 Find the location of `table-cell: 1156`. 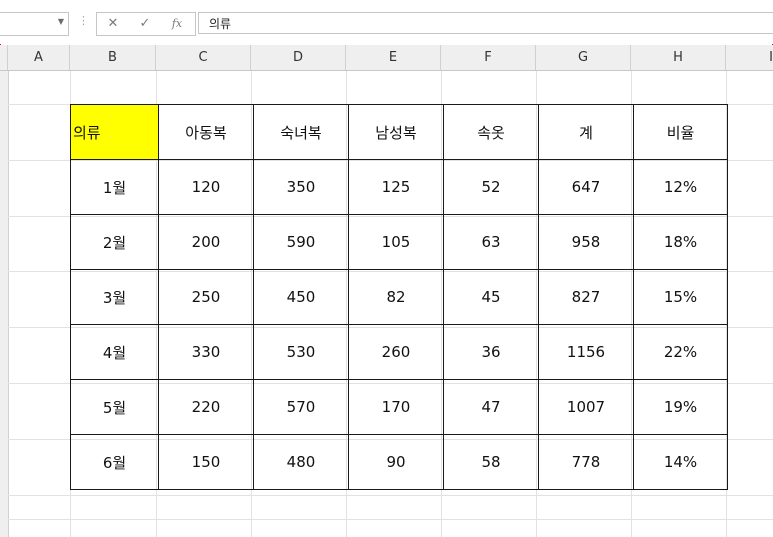

table-cell: 1156 is located at coordinates (586, 352).